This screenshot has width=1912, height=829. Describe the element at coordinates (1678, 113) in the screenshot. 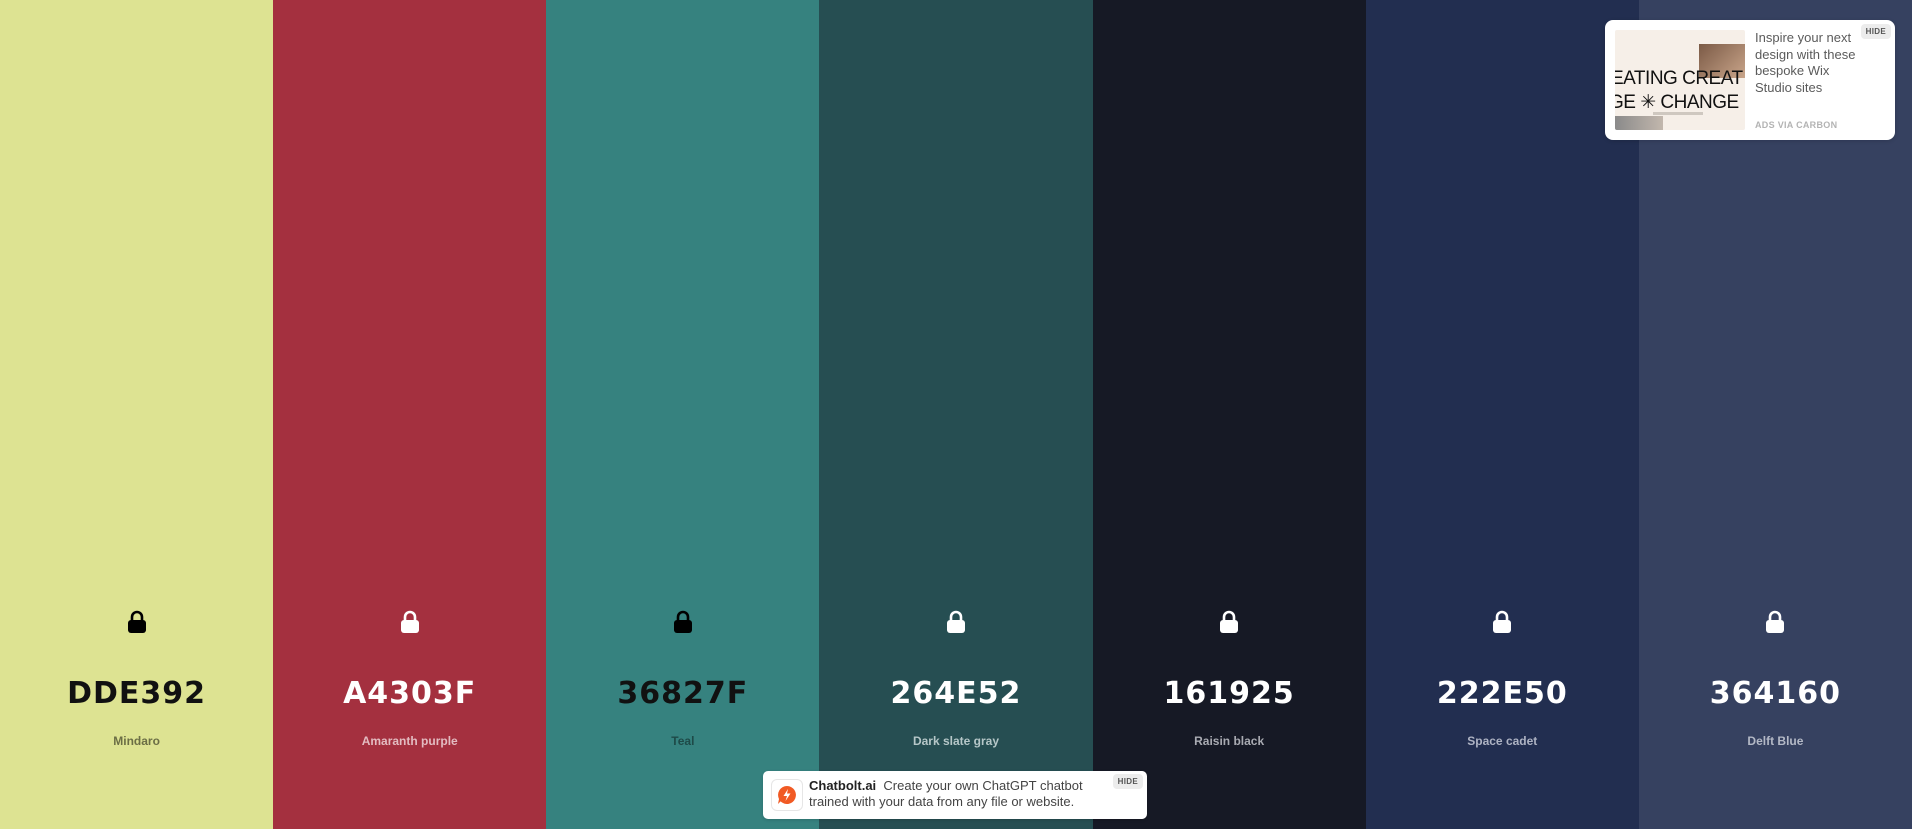

I see `ad-image-caption` at that location.